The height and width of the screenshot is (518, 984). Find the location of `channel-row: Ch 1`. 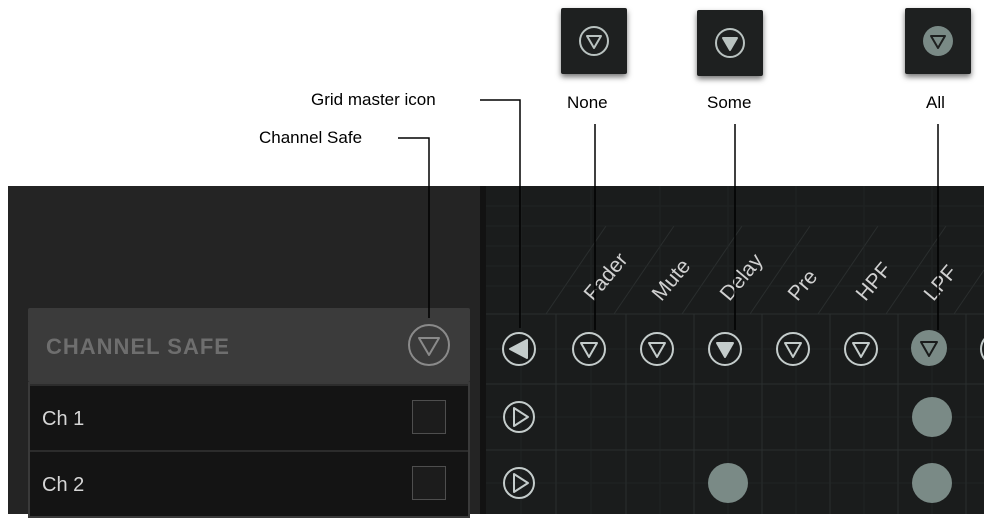

channel-row: Ch 1 is located at coordinates (249, 418).